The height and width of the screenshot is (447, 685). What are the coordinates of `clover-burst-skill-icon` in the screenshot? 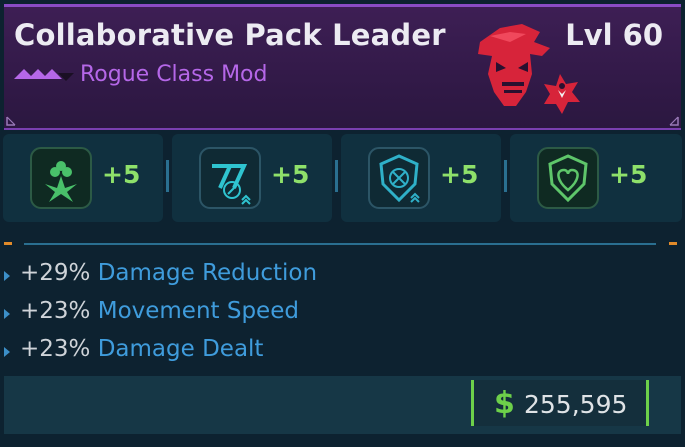 It's located at (61, 178).